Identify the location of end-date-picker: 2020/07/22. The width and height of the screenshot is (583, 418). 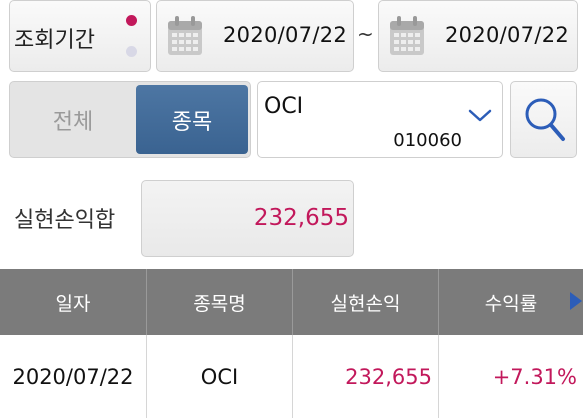
(478, 36).